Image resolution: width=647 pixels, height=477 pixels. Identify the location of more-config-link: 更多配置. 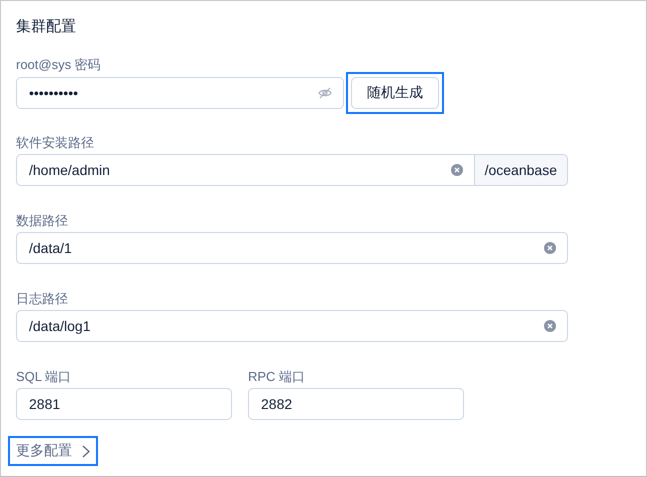
(53, 451).